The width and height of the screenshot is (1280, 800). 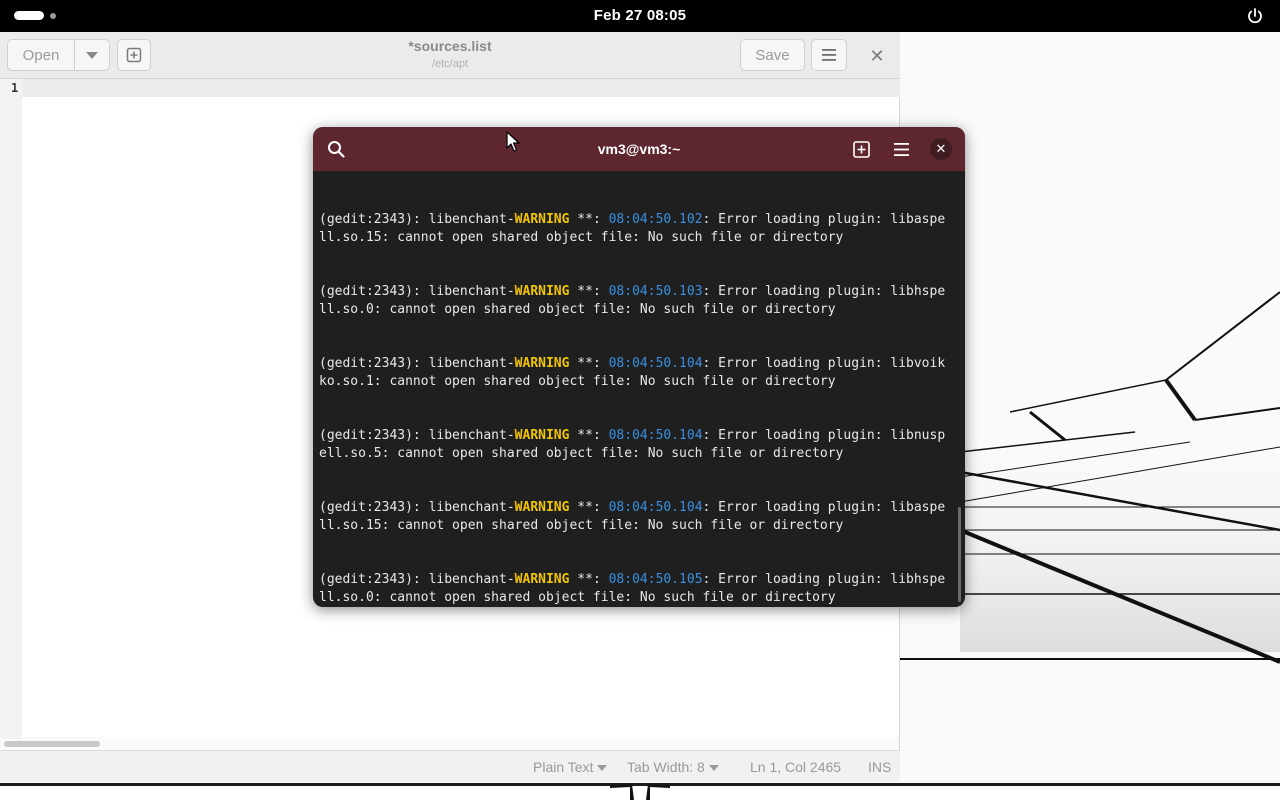 What do you see at coordinates (655, 291) in the screenshot?
I see `log-timestamp: 08:04:50.103` at bounding box center [655, 291].